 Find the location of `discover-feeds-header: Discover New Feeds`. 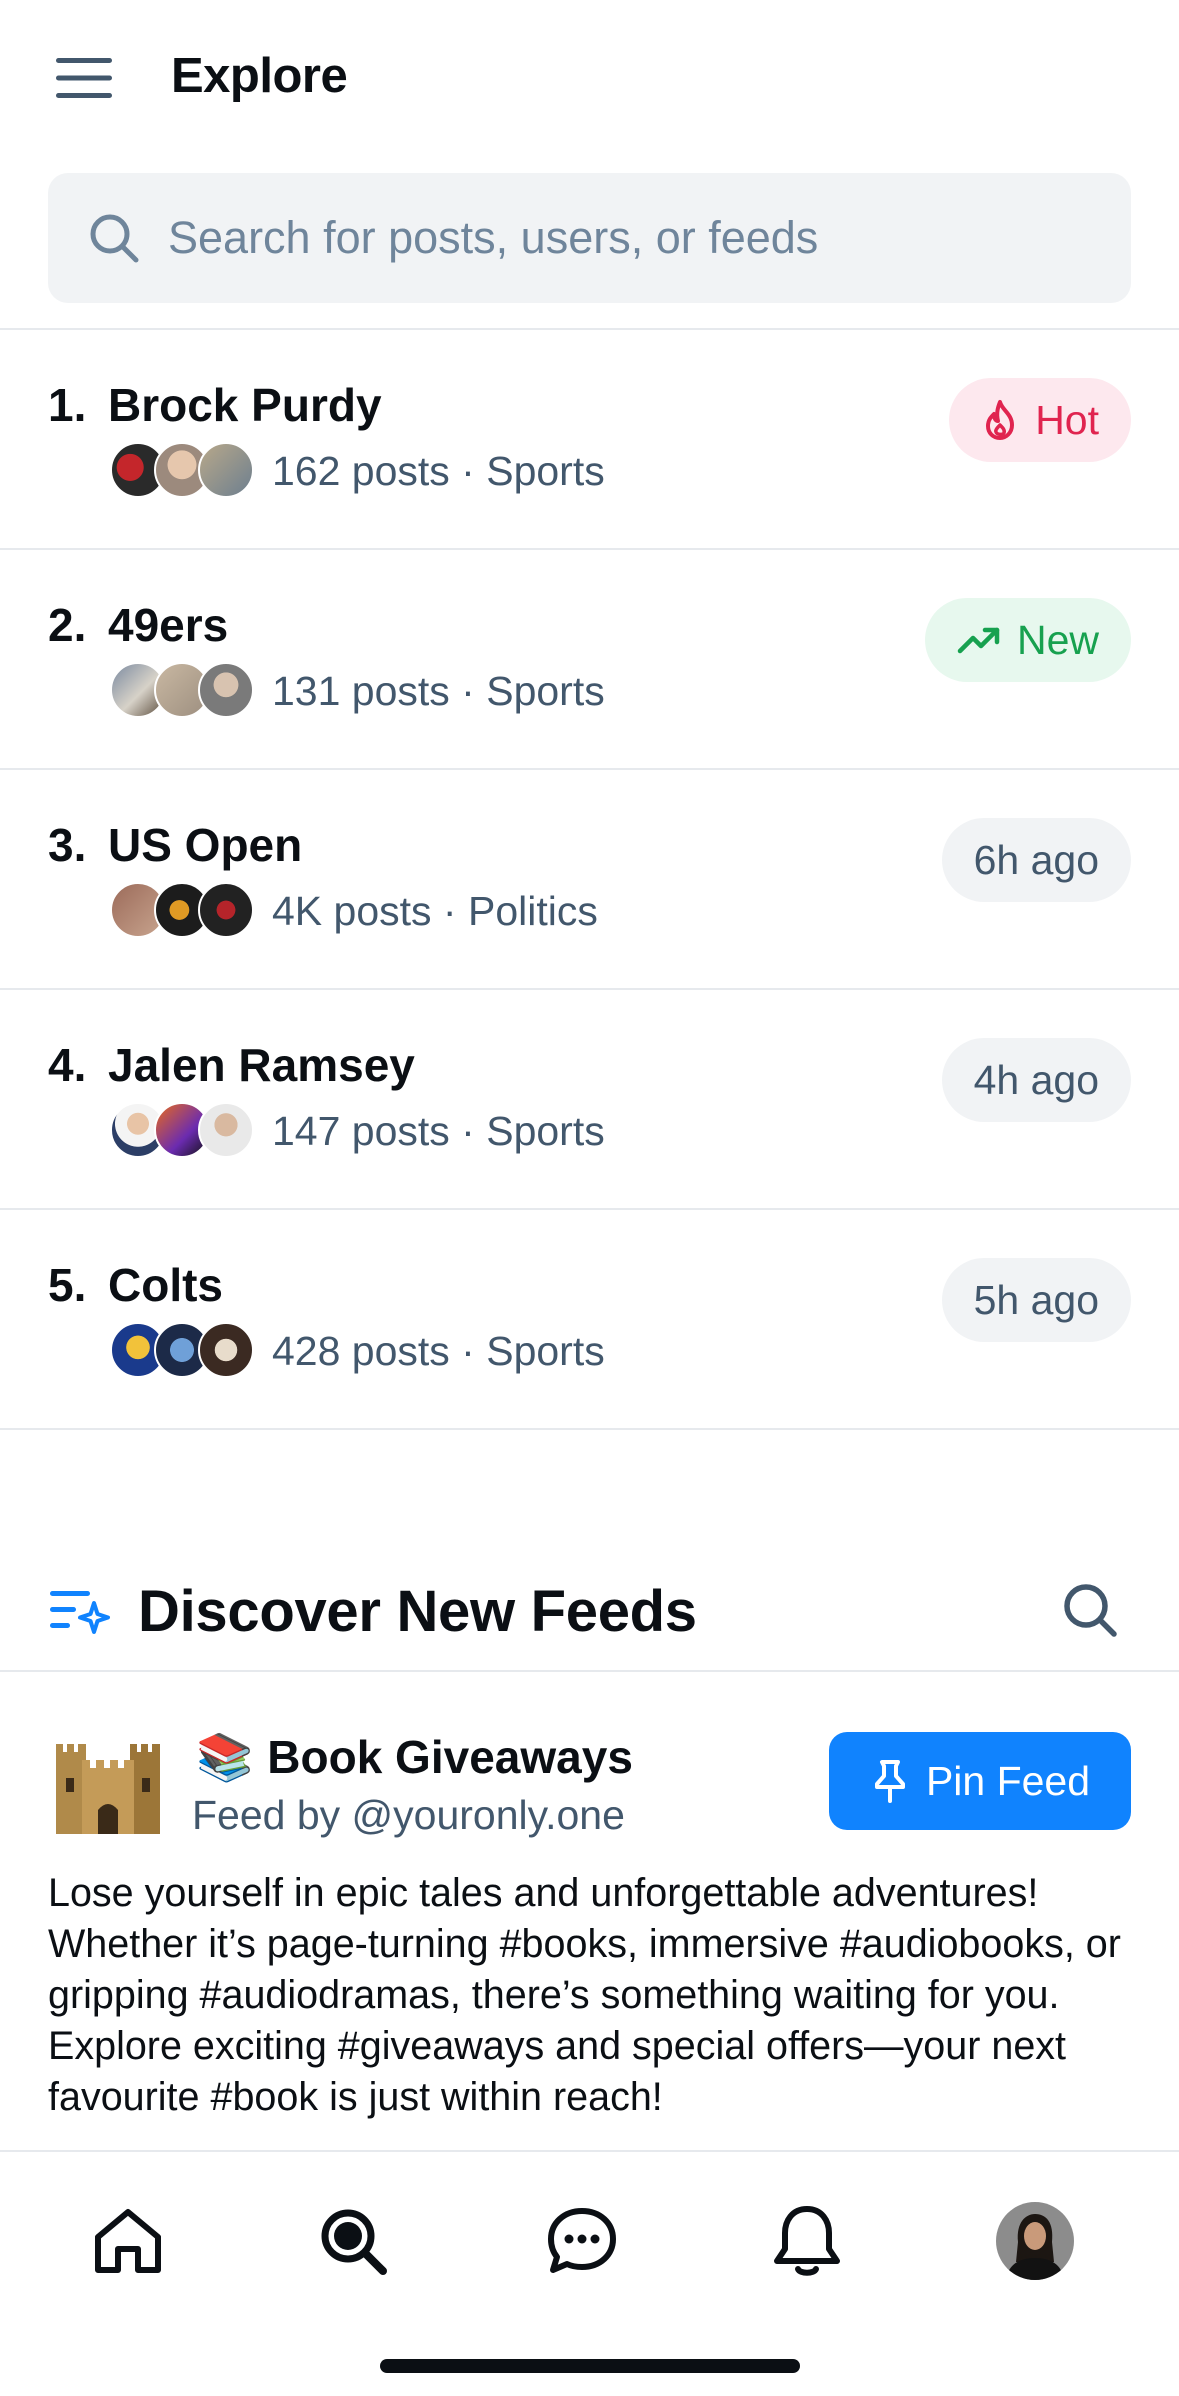

discover-feeds-header: Discover New Feeds is located at coordinates (589, 1610).